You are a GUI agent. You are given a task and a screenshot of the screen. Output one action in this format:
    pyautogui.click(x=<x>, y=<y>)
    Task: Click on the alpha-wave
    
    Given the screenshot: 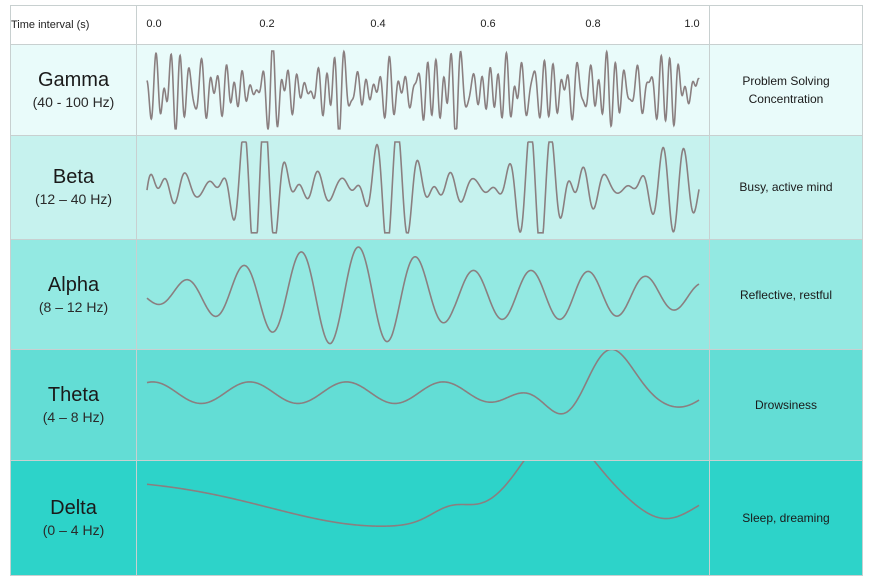 What is the action you would take?
    pyautogui.click(x=423, y=295)
    